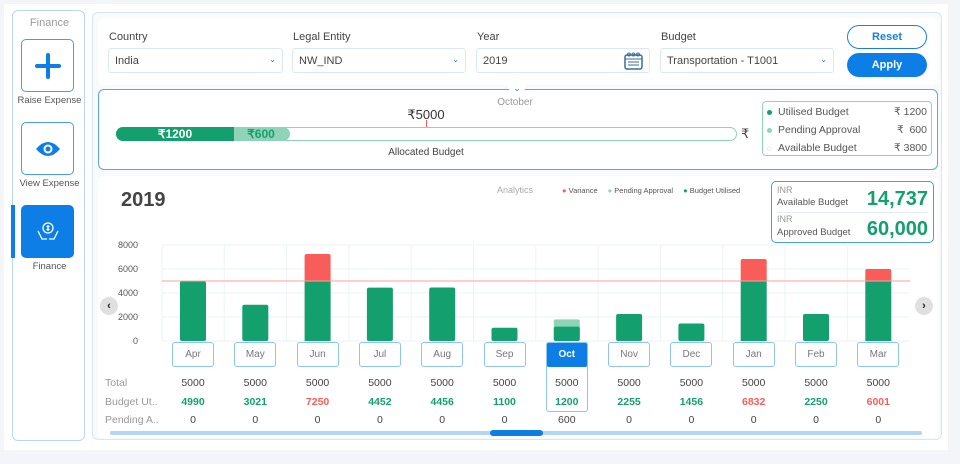 The width and height of the screenshot is (960, 464). What do you see at coordinates (754, 402) in the screenshot?
I see `utilised-cell: 6832` at bounding box center [754, 402].